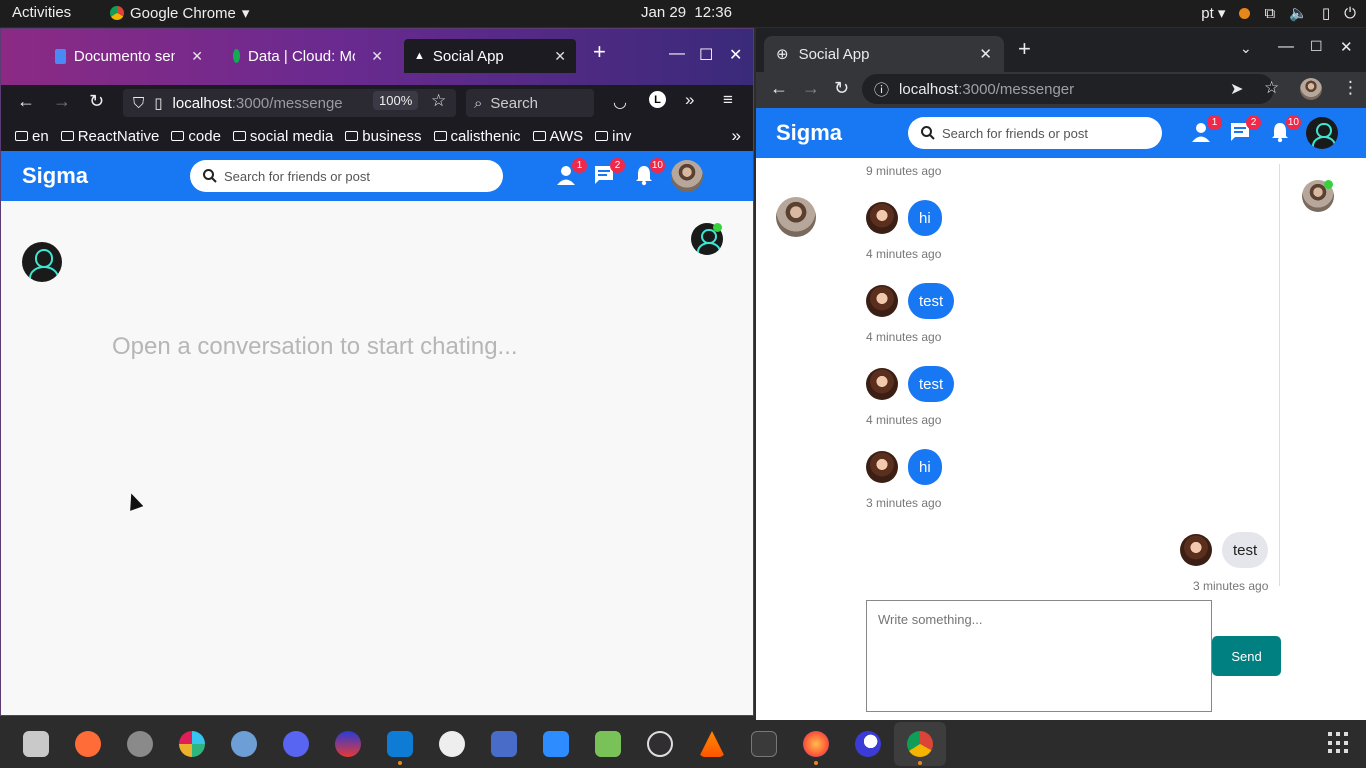 The width and height of the screenshot is (1366, 768). I want to click on activities-button: Activities, so click(41, 12).